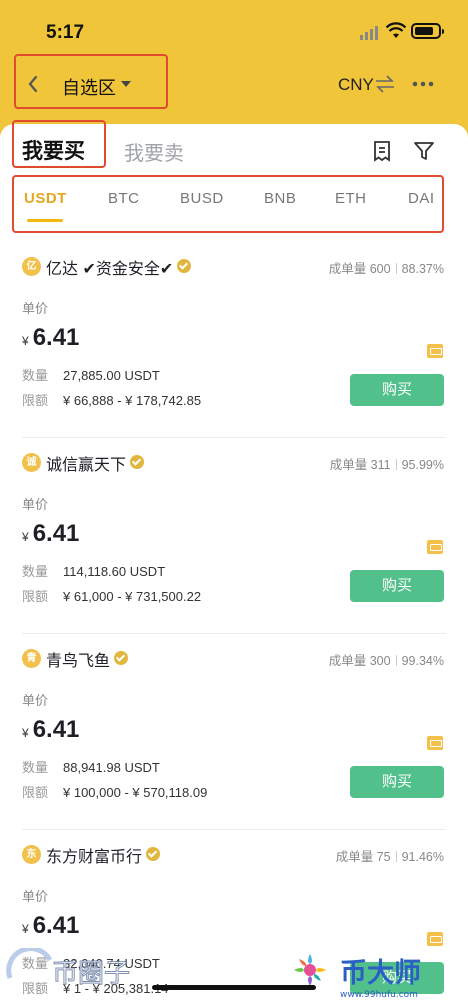 The width and height of the screenshot is (468, 1000). Describe the element at coordinates (89, 87) in the screenshot. I see `page-title: 自选区` at that location.